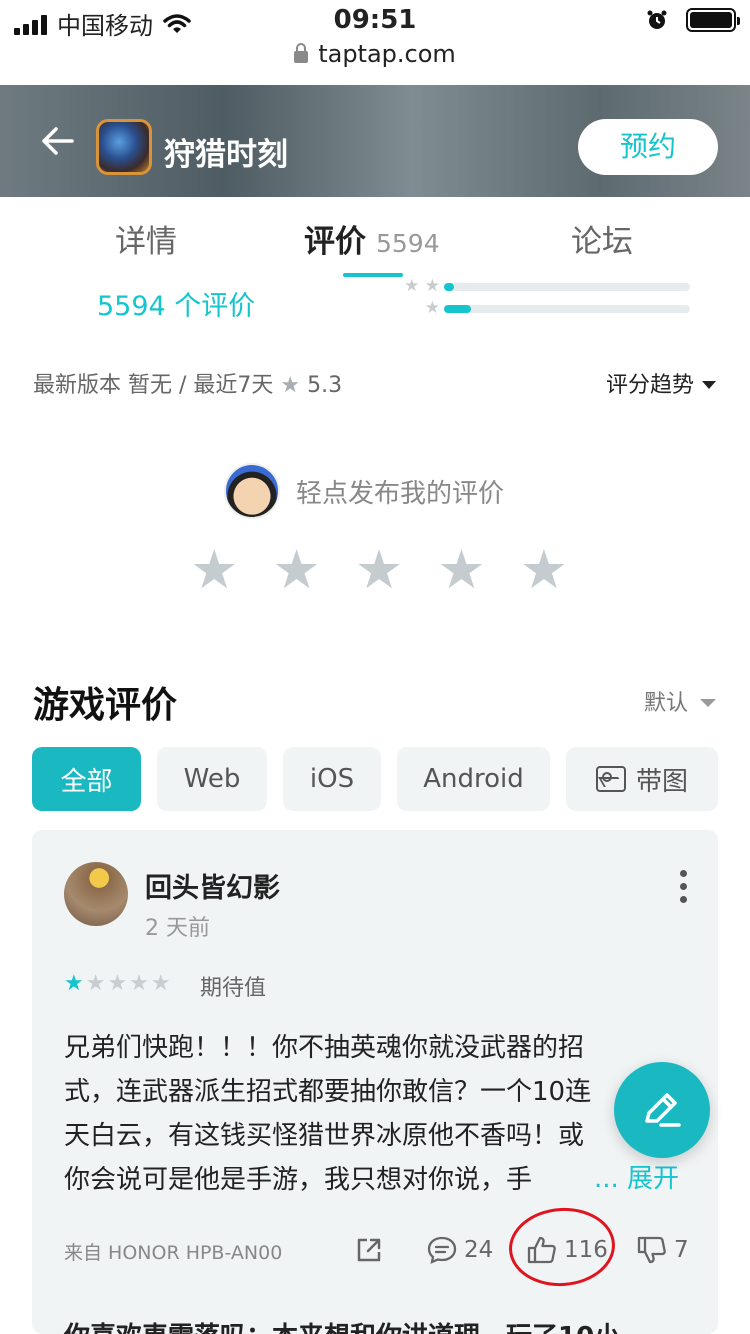 This screenshot has height=1334, width=750. What do you see at coordinates (540, 287) in the screenshot?
I see `rating-bar-2-star: ★ ★` at bounding box center [540, 287].